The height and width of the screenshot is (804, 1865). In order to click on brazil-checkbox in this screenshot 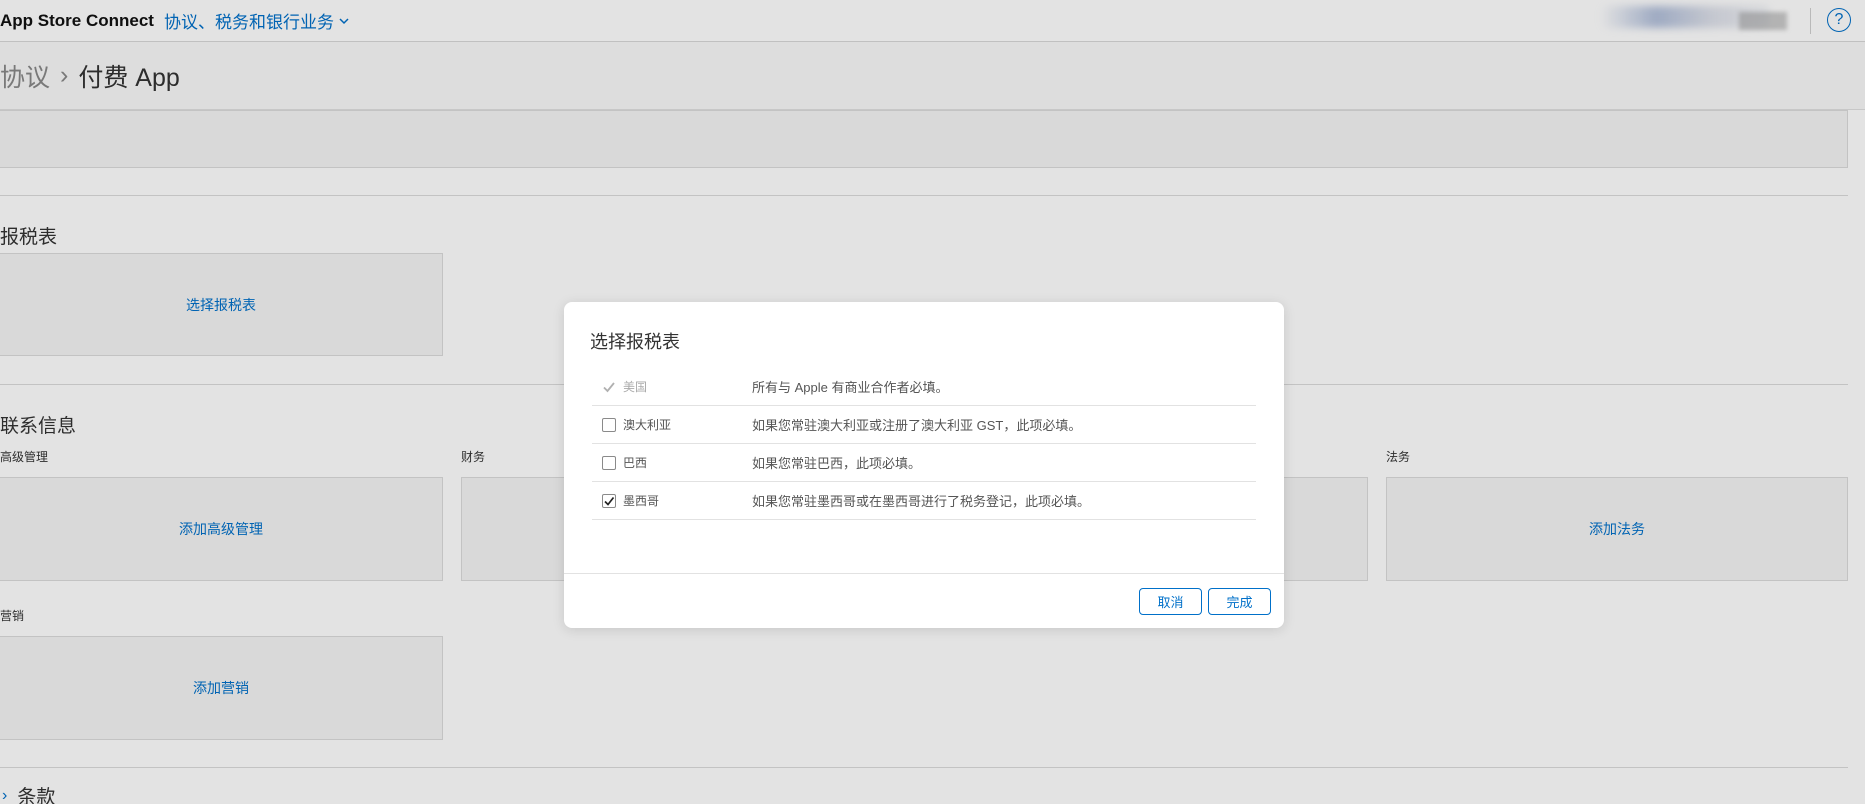, I will do `click(609, 462)`.